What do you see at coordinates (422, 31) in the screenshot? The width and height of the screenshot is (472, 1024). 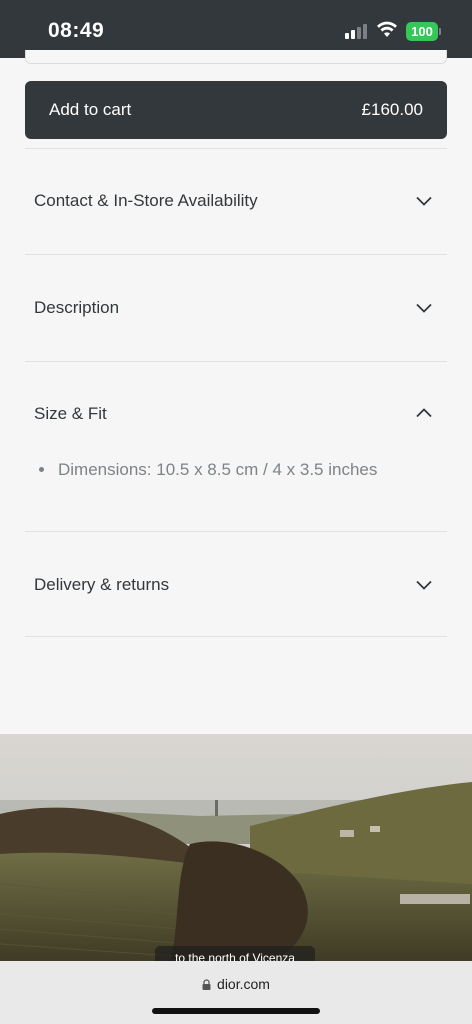 I see `battery-icon: 100` at bounding box center [422, 31].